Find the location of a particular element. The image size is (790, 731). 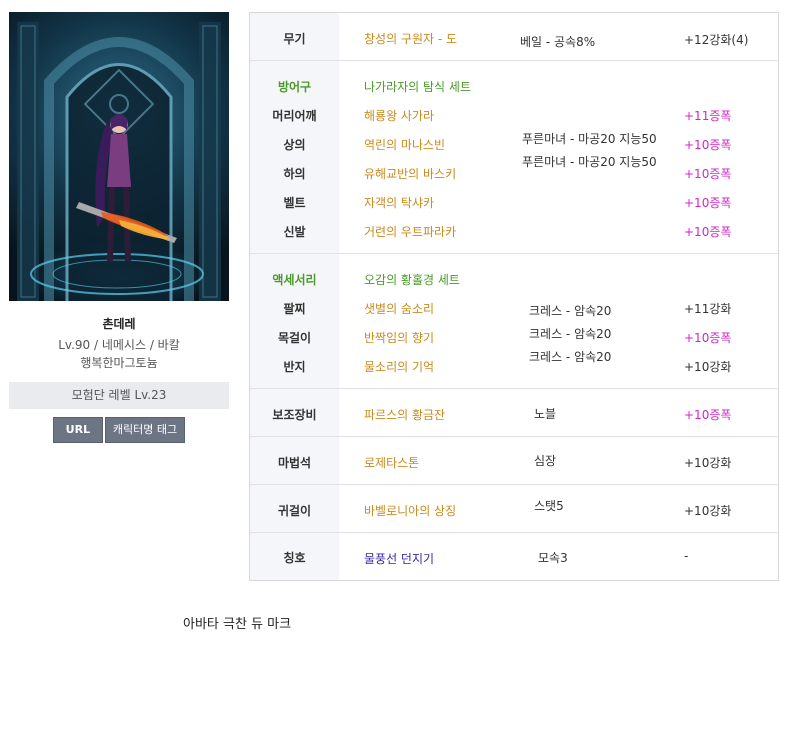

item-name-shoes: 거련의 우트파라카 is located at coordinates (410, 231).